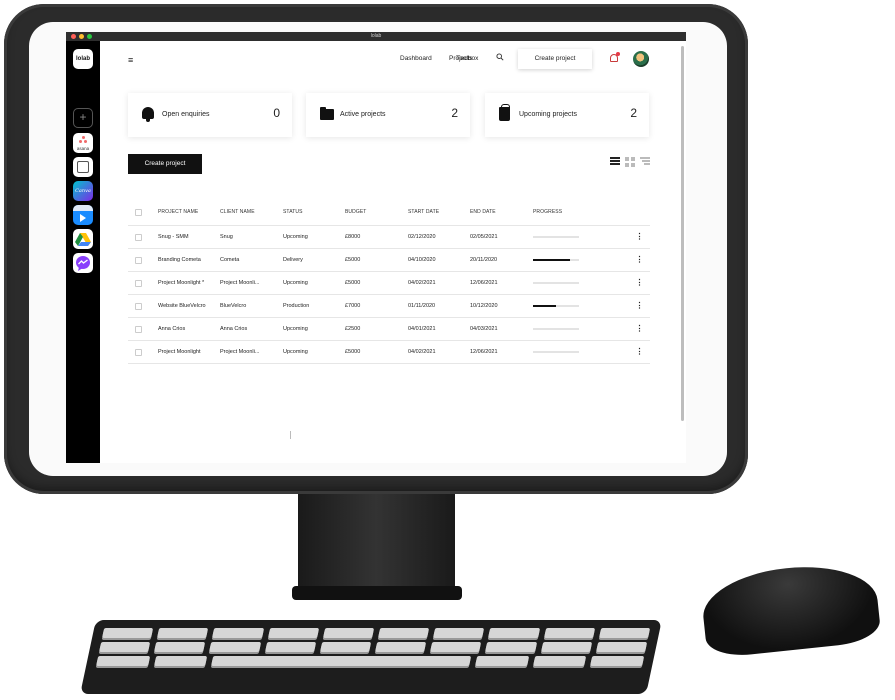  What do you see at coordinates (189, 352) in the screenshot?
I see `cell-project-name: Project Moonlight` at bounding box center [189, 352].